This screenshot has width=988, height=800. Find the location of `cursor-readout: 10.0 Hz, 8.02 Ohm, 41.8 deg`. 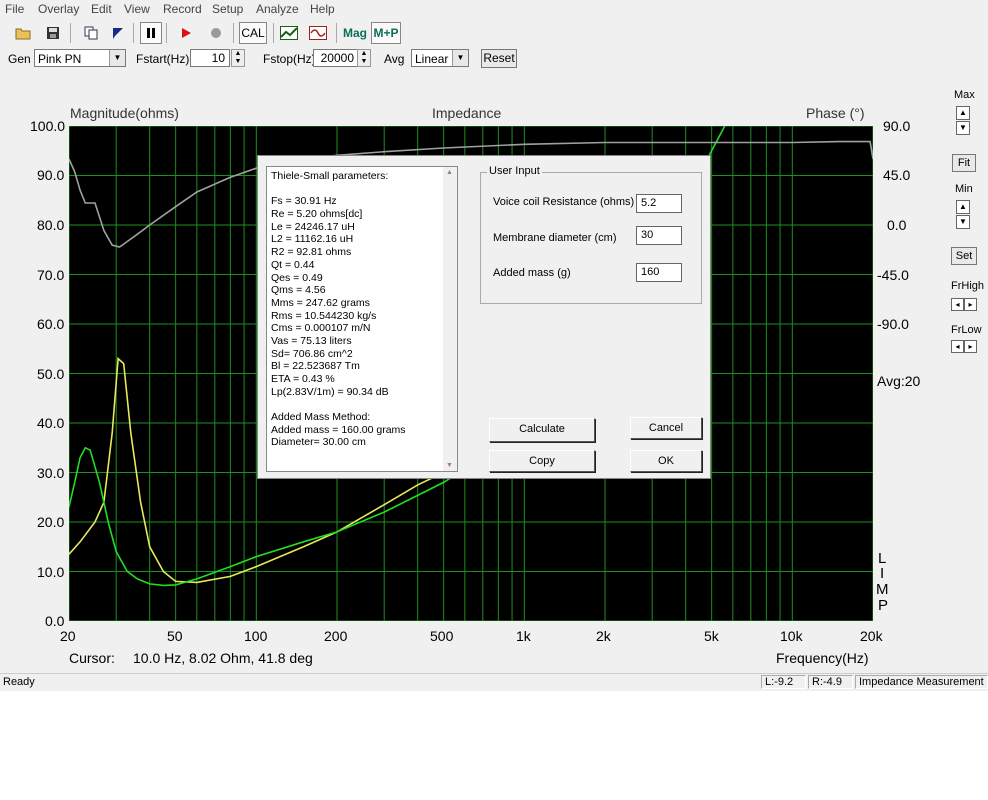

cursor-readout: 10.0 Hz, 8.02 Ohm, 41.8 deg is located at coordinates (223, 658).